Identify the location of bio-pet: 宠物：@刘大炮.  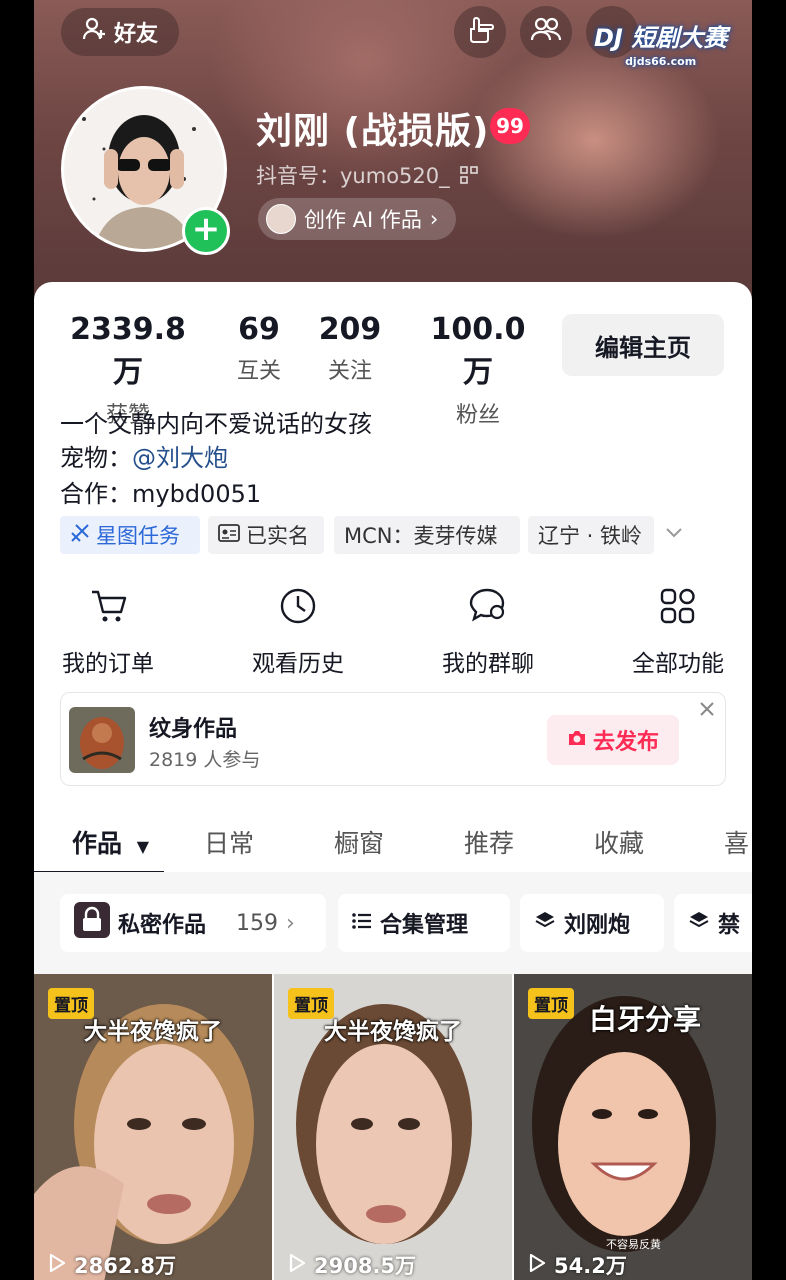
(144, 455).